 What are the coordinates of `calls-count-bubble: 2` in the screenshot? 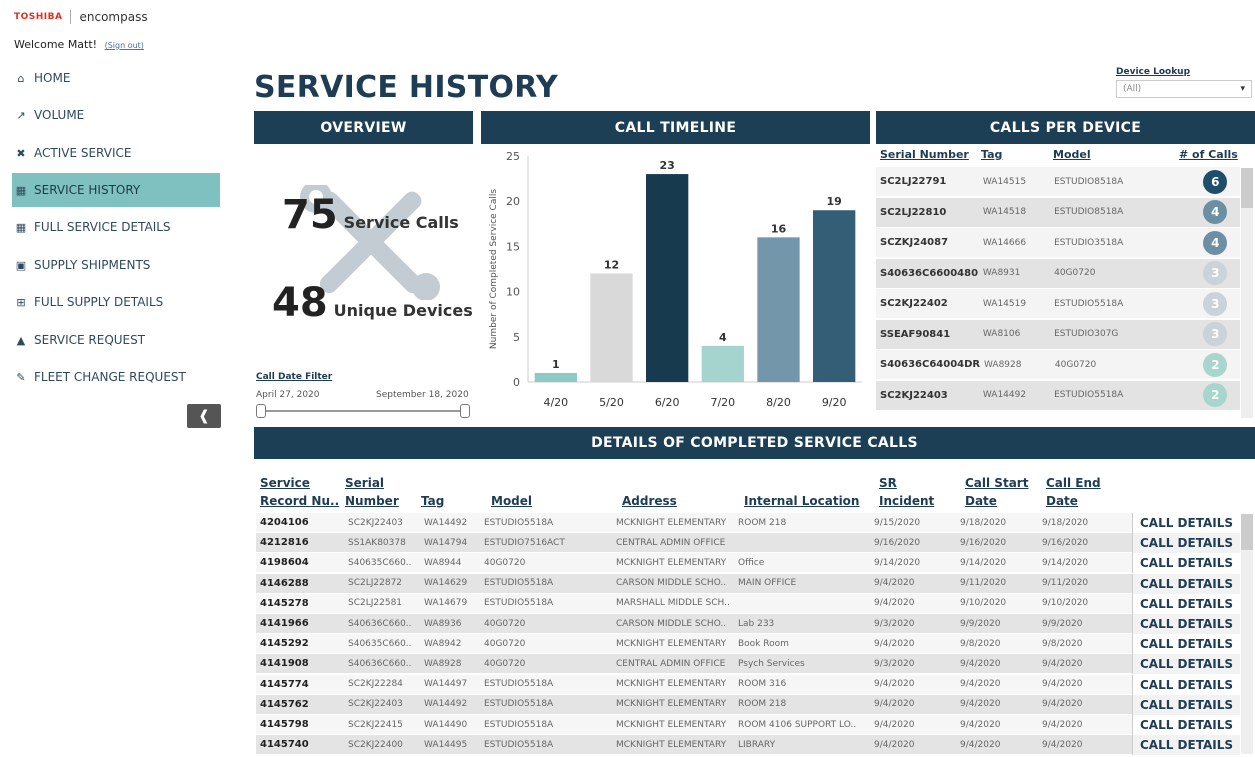 It's located at (1215, 364).